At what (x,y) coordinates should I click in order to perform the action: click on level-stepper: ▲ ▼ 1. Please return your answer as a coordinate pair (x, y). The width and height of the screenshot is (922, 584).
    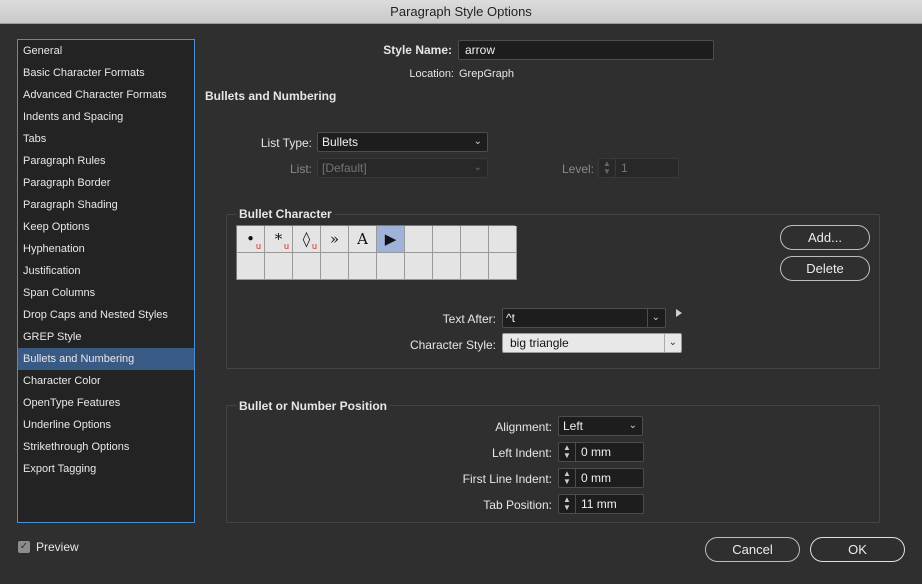
    Looking at the image, I should click on (638, 168).